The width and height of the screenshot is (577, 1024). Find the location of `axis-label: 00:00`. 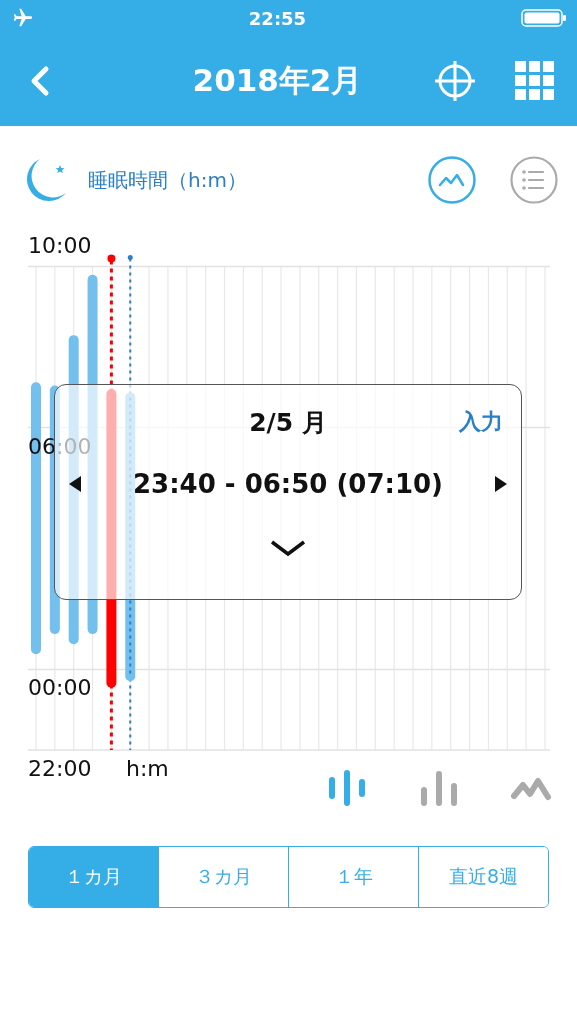

axis-label: 00:00 is located at coordinates (60, 688).